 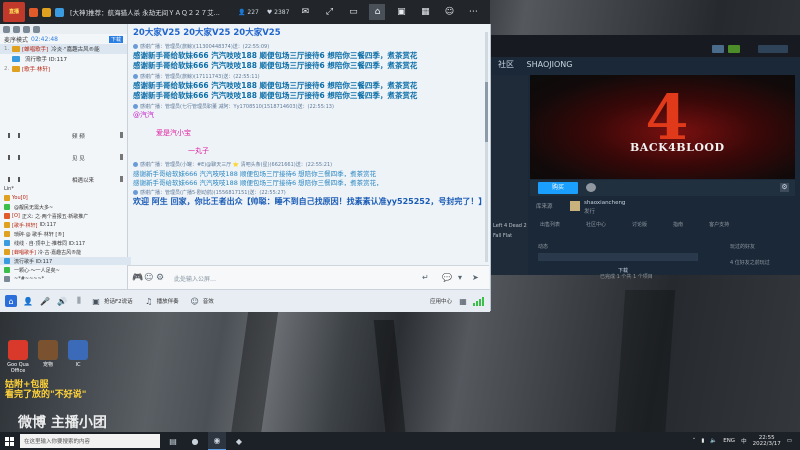 What do you see at coordinates (550, 64) in the screenshot?
I see `nav-user: SHAOJIONG` at bounding box center [550, 64].